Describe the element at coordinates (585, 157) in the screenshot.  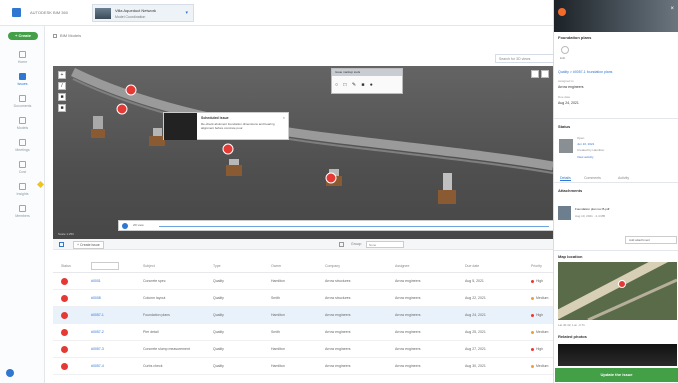
I see `status-link: View activity` at that location.